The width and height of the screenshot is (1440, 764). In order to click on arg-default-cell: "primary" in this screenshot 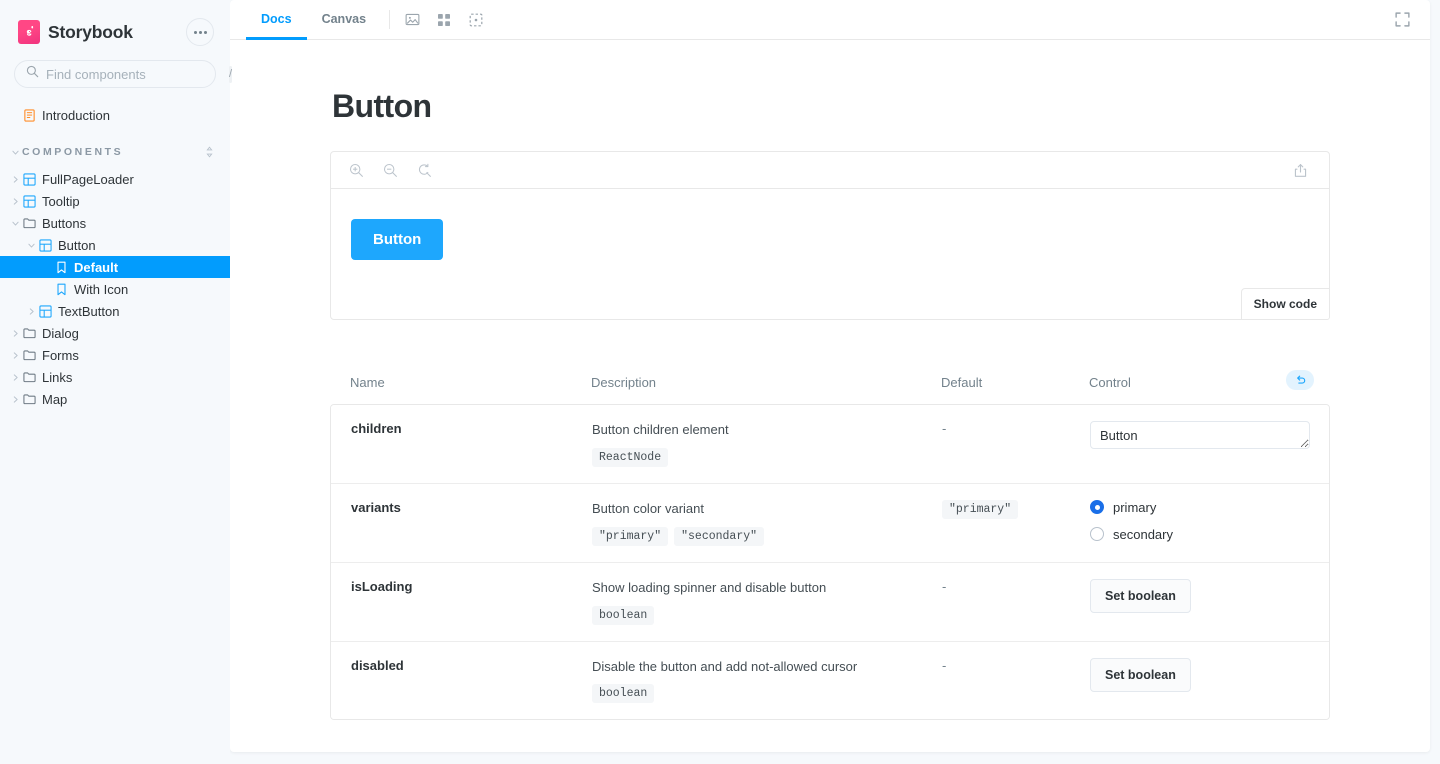, I will do `click(1001, 522)`.